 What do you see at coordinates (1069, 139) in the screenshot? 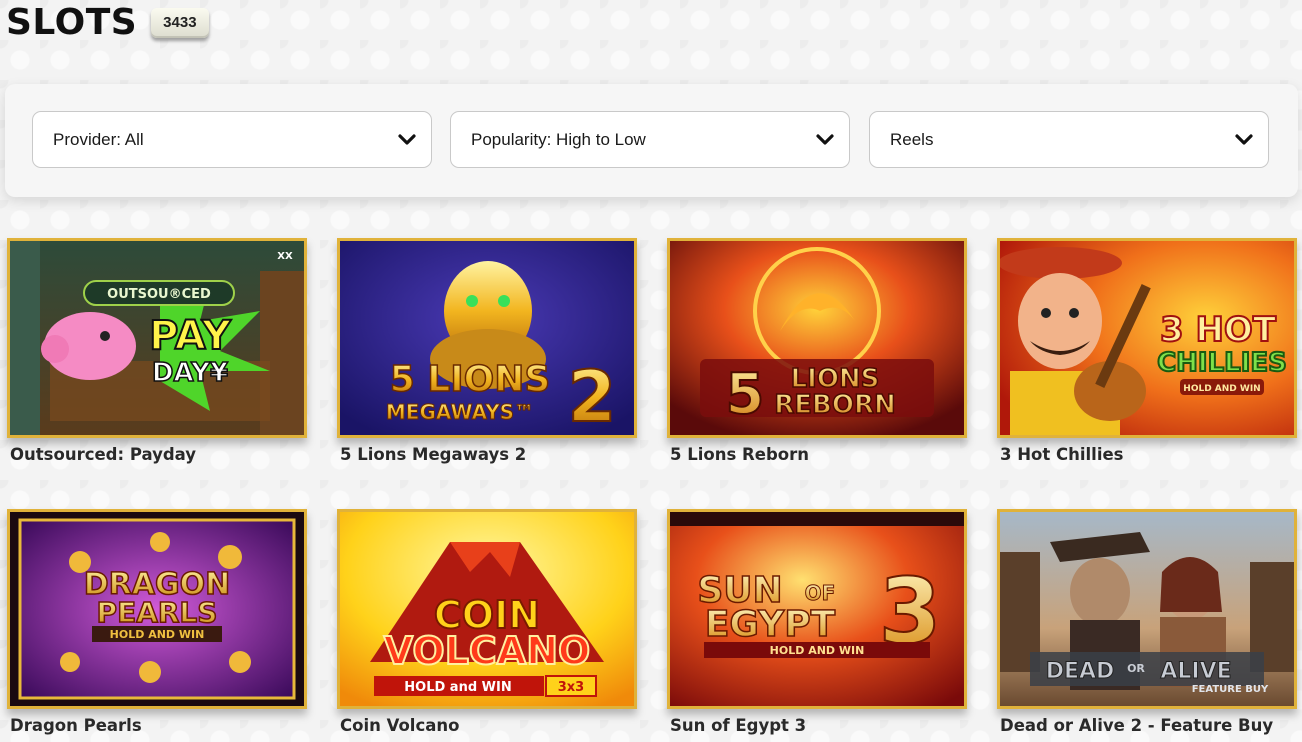
I see `reels-filter-select: Reels` at bounding box center [1069, 139].